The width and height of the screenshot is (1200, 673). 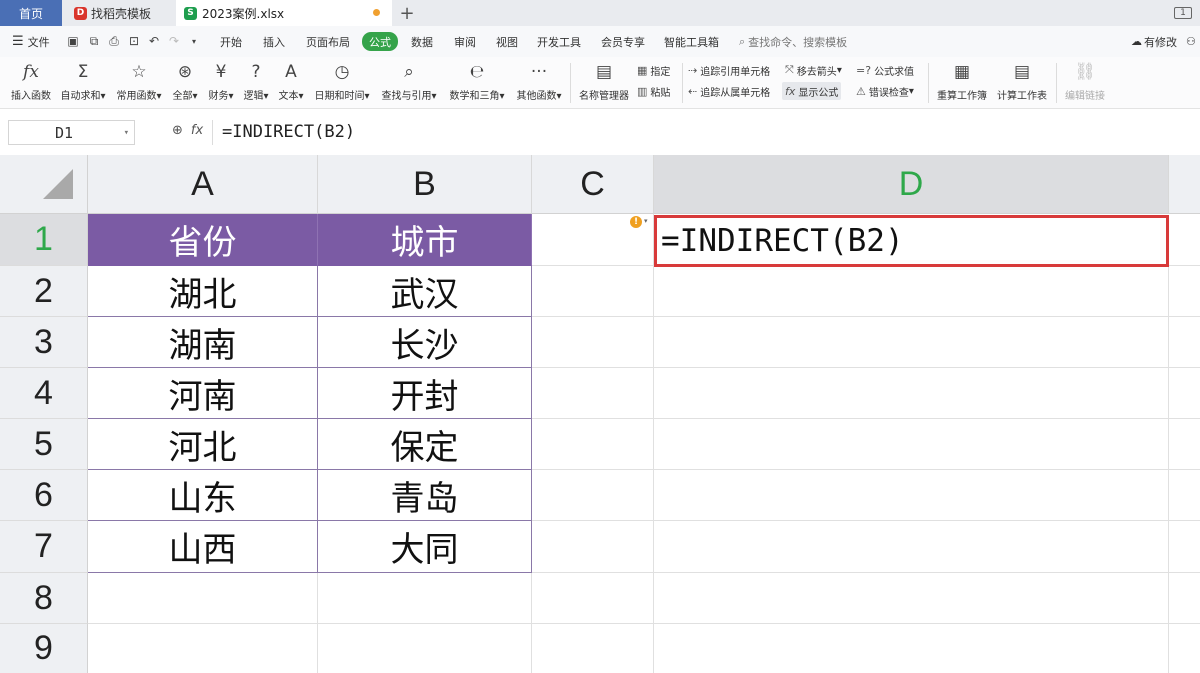 What do you see at coordinates (342, 82) in the screenshot?
I see `datetime-functions-button: ◷ 日期和时间▾` at bounding box center [342, 82].